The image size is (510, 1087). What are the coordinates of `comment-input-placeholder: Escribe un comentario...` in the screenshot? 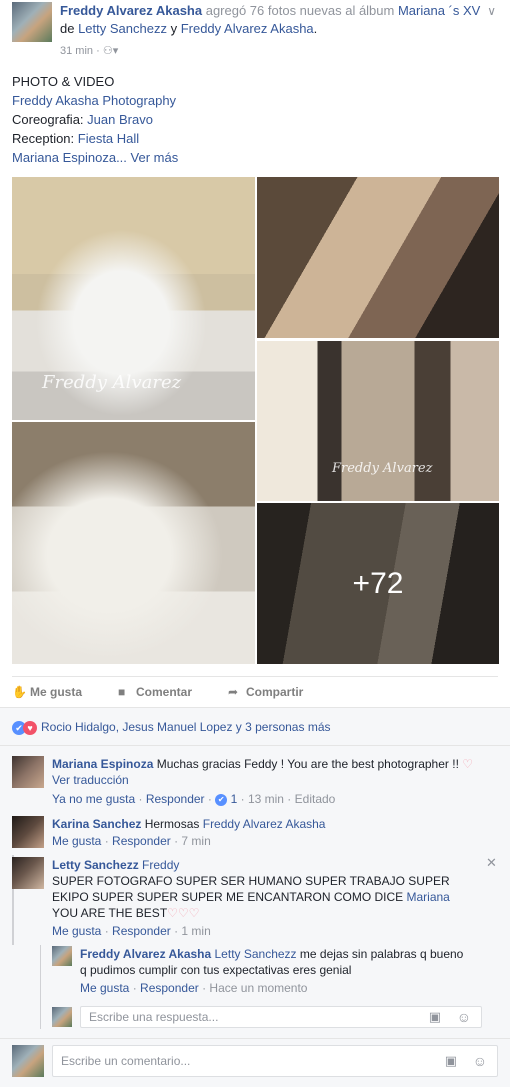 It's located at (126, 1061).